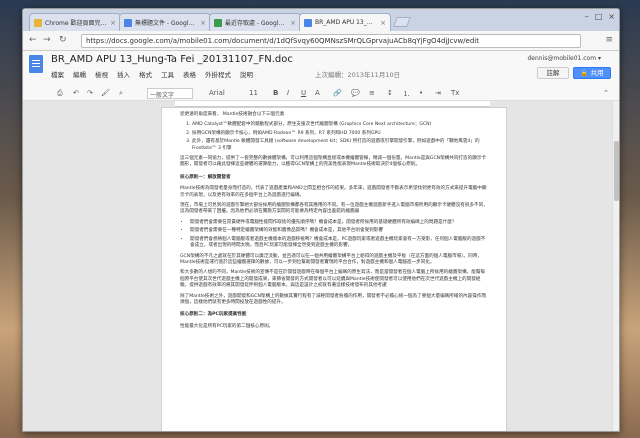  I want to click on maximize-icon: □, so click(599, 16).